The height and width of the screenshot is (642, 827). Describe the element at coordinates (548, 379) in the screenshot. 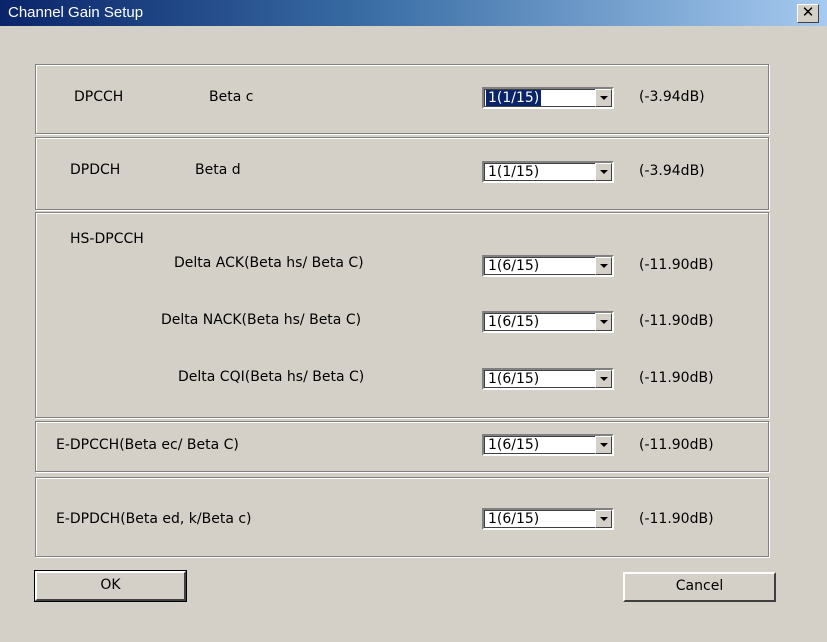

I see `delta-cqi-select: 1(6/15)` at that location.